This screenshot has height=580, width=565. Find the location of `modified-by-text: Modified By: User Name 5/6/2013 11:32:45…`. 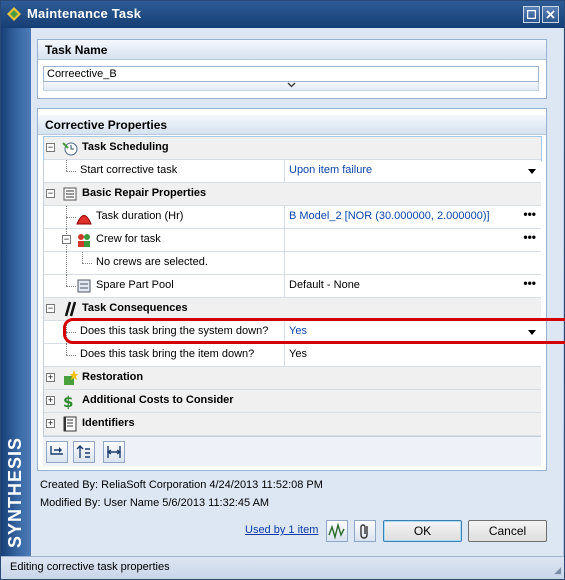

modified-by-text: Modified By: User Name 5/6/2013 11:32:45… is located at coordinates (155, 503).